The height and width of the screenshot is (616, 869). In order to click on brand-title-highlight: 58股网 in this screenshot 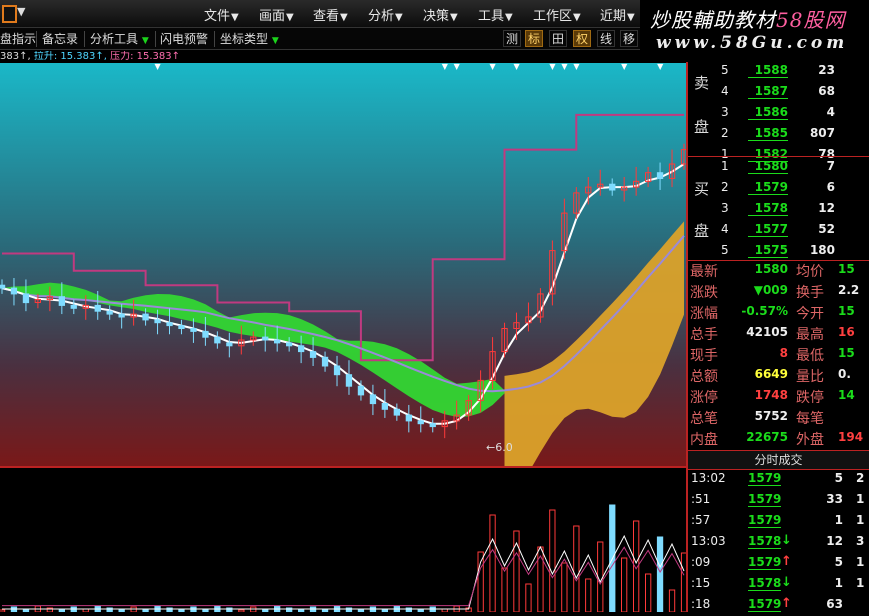, I will do `click(811, 20)`.